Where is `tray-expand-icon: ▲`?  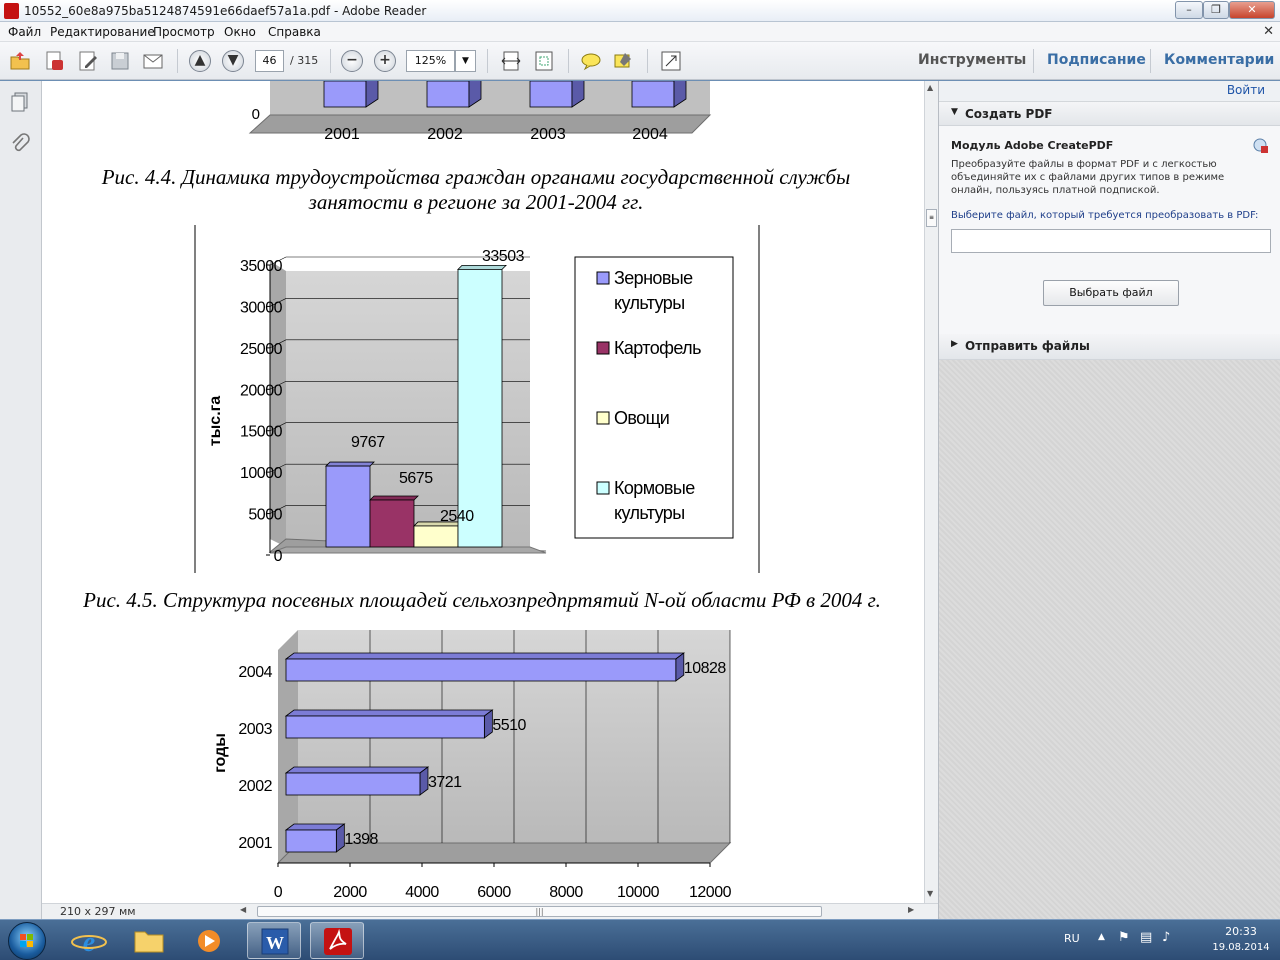 tray-expand-icon: ▲ is located at coordinates (1101, 937).